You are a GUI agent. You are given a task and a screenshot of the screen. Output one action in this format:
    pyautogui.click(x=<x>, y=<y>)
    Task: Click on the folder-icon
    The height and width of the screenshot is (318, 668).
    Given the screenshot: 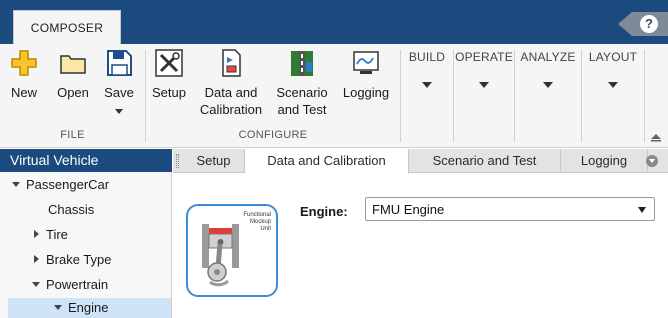 What is the action you would take?
    pyautogui.click(x=73, y=64)
    